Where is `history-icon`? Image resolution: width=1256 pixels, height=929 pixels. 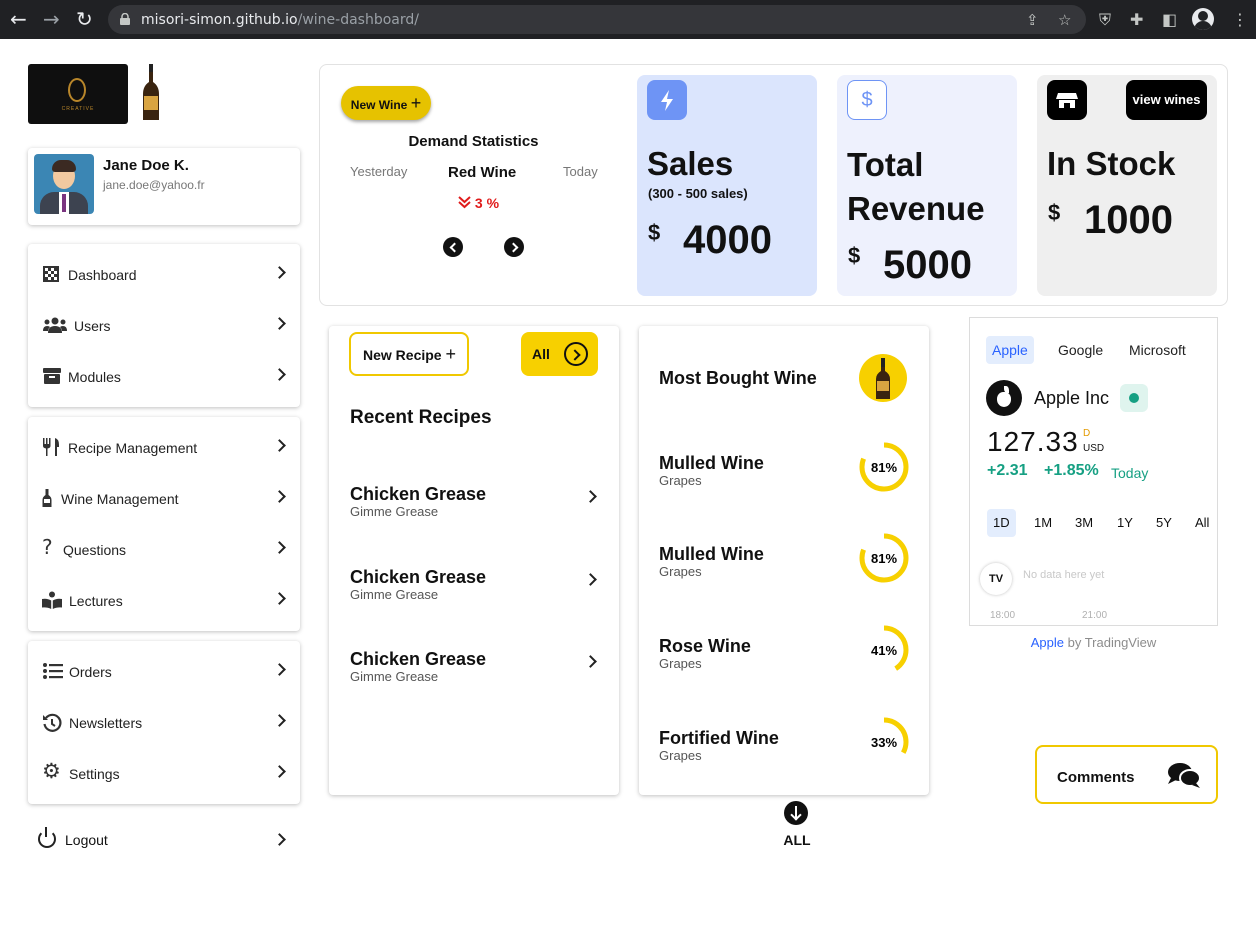 history-icon is located at coordinates (52, 722).